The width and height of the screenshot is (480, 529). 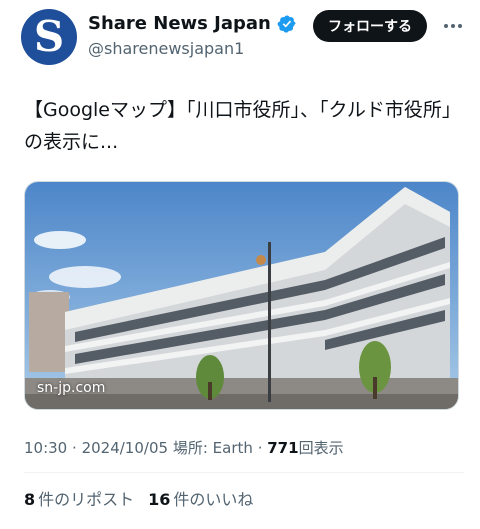 I want to click on likes-count: 16, so click(x=159, y=499).